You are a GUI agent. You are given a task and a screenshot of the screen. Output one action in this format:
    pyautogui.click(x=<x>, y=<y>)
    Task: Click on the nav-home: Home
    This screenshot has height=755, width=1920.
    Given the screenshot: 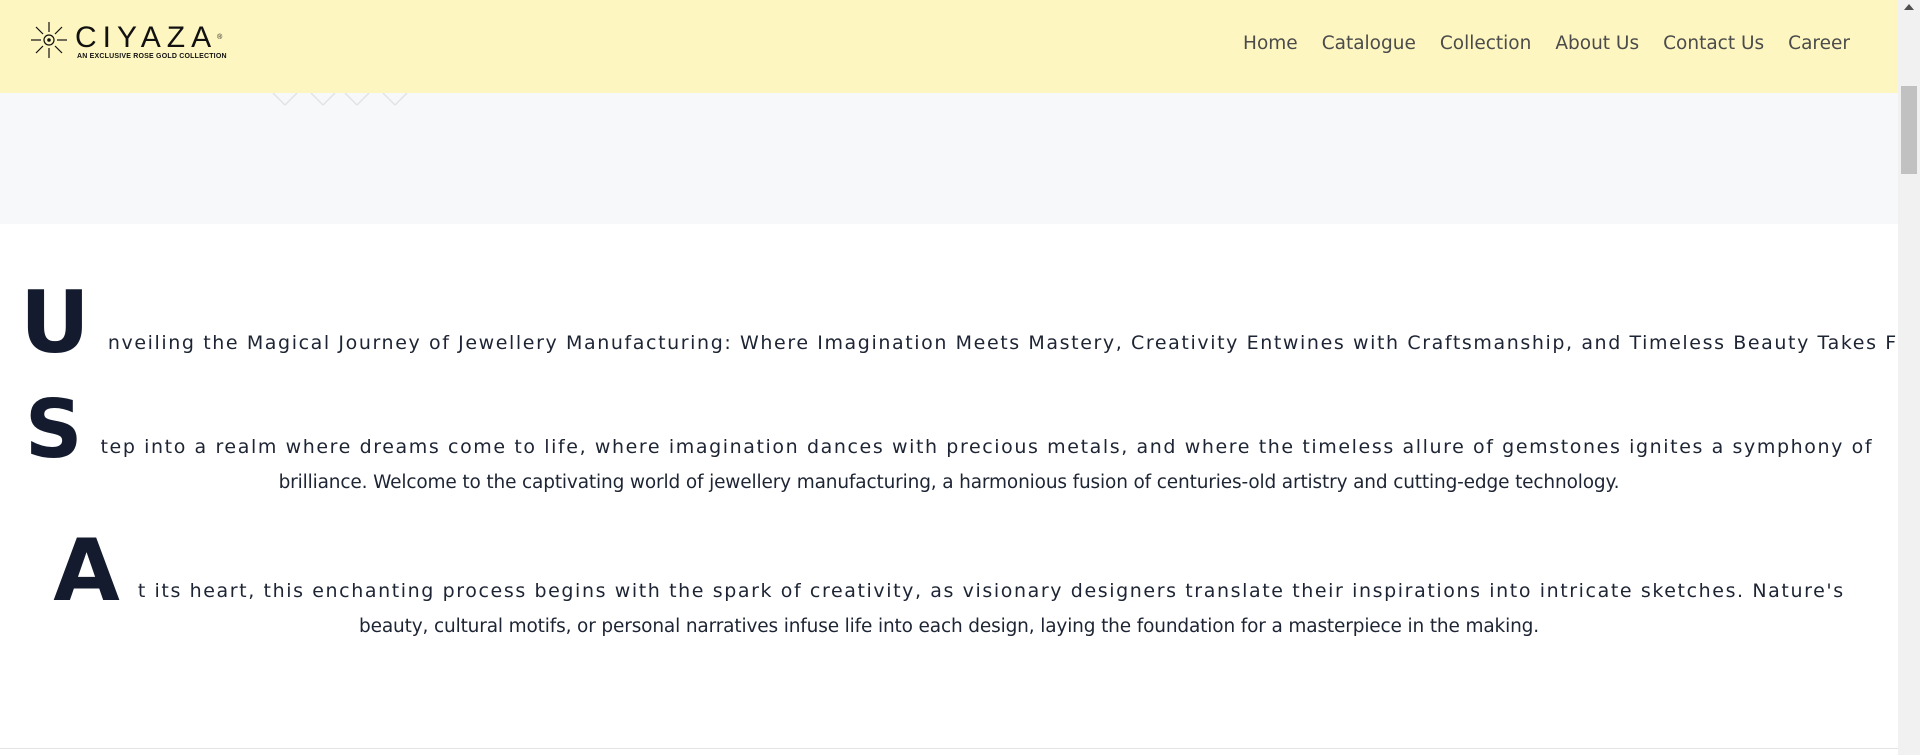 What is the action you would take?
    pyautogui.click(x=1270, y=43)
    